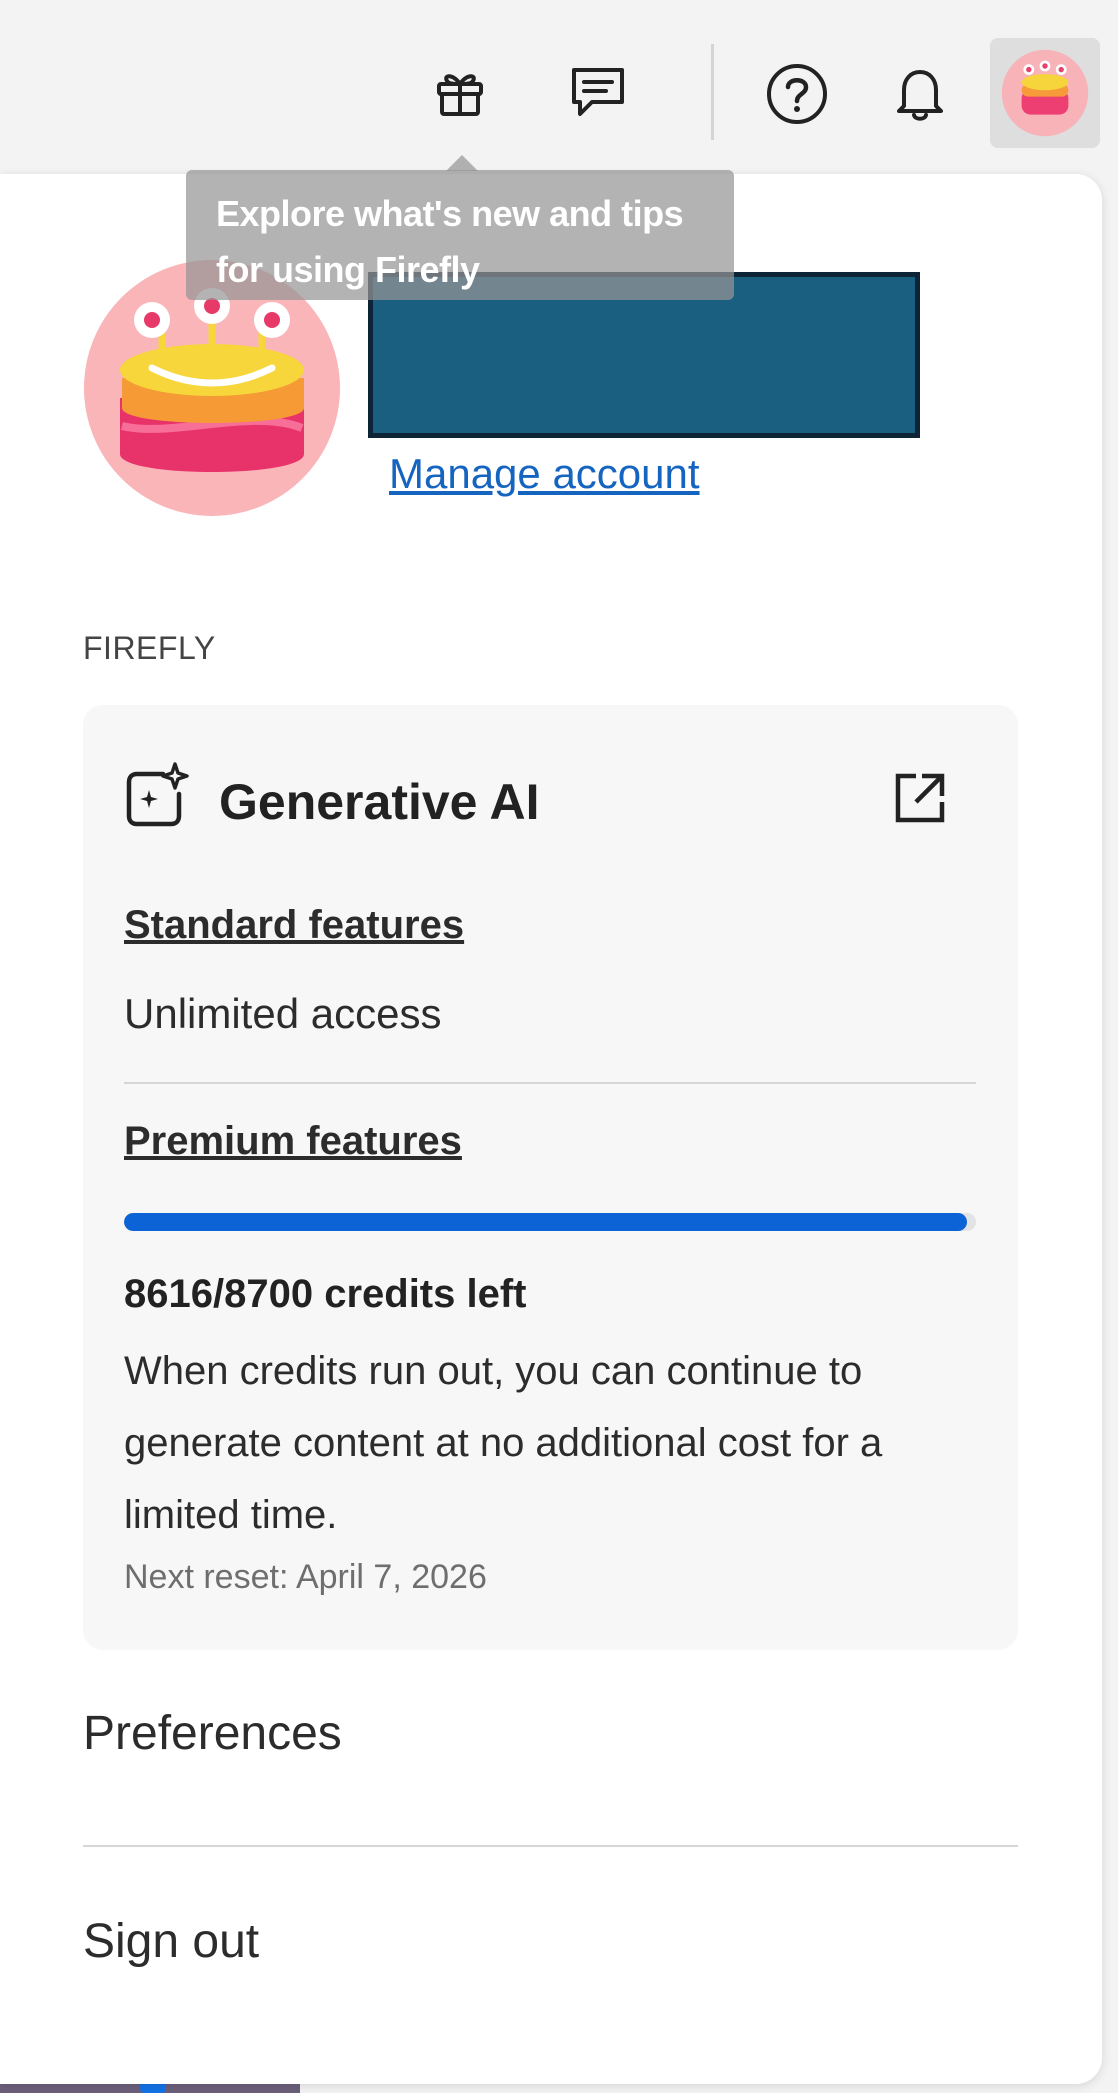 This screenshot has height=2093, width=1118. What do you see at coordinates (305, 1577) in the screenshot?
I see `next-reset: Next reset: April 7, 2026` at bounding box center [305, 1577].